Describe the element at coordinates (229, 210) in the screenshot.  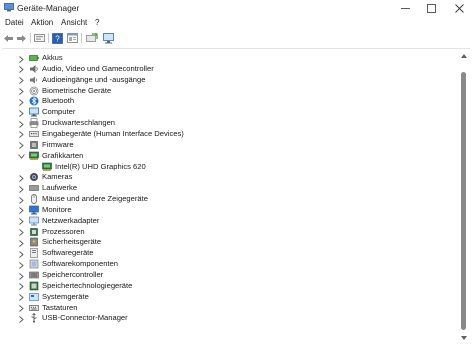
I see `tree-item: Monitore` at that location.